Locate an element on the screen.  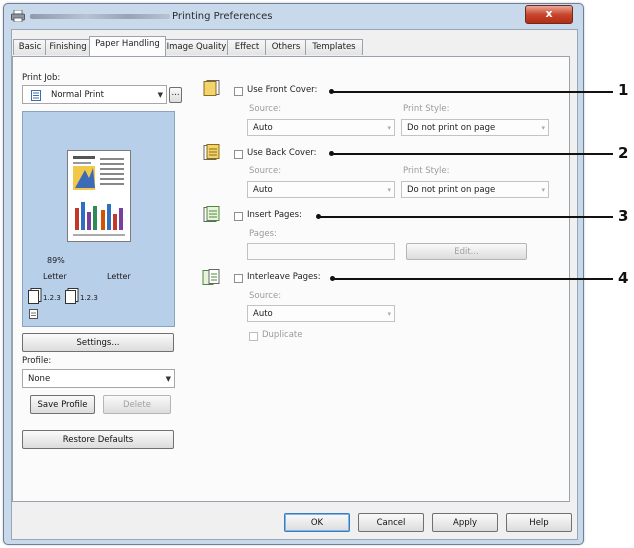
duplicate-checkbox is located at coordinates (253, 336).